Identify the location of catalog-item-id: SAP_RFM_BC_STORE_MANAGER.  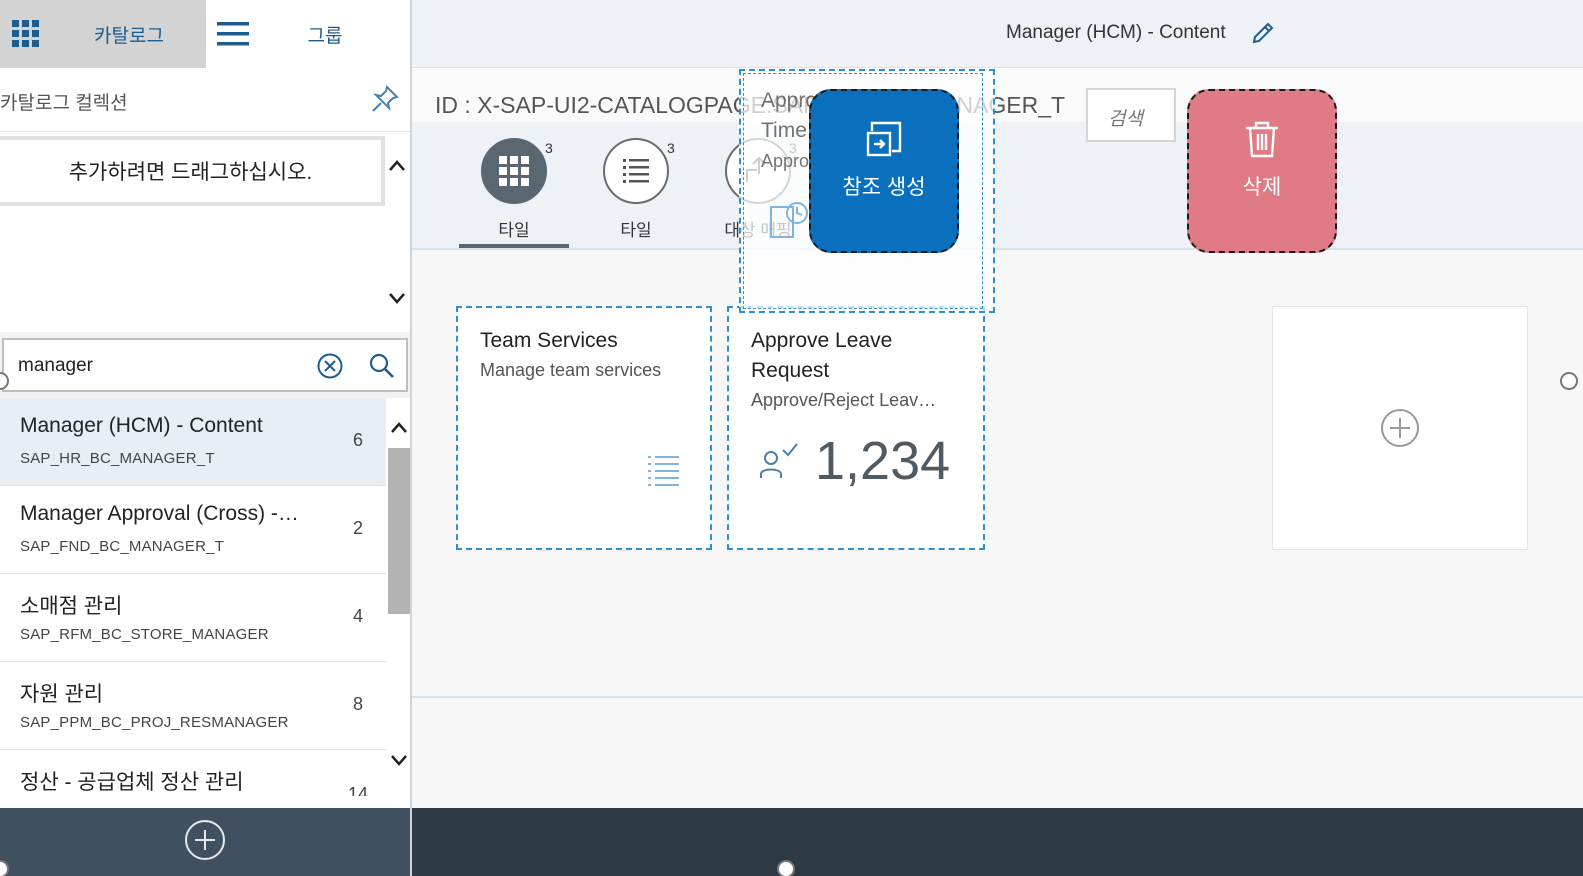
(144, 634).